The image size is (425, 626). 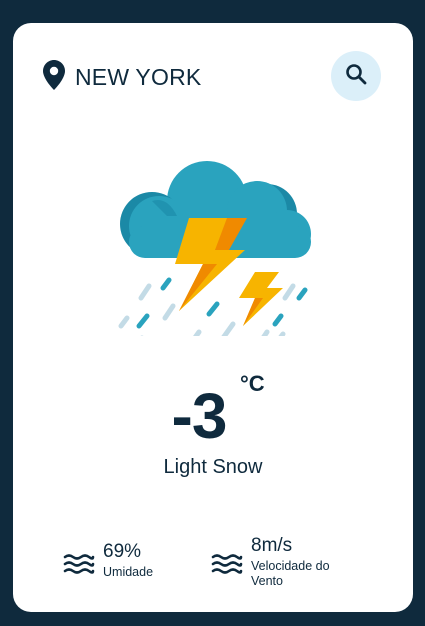 I want to click on location-header: NEW YORK, so click(x=122, y=77).